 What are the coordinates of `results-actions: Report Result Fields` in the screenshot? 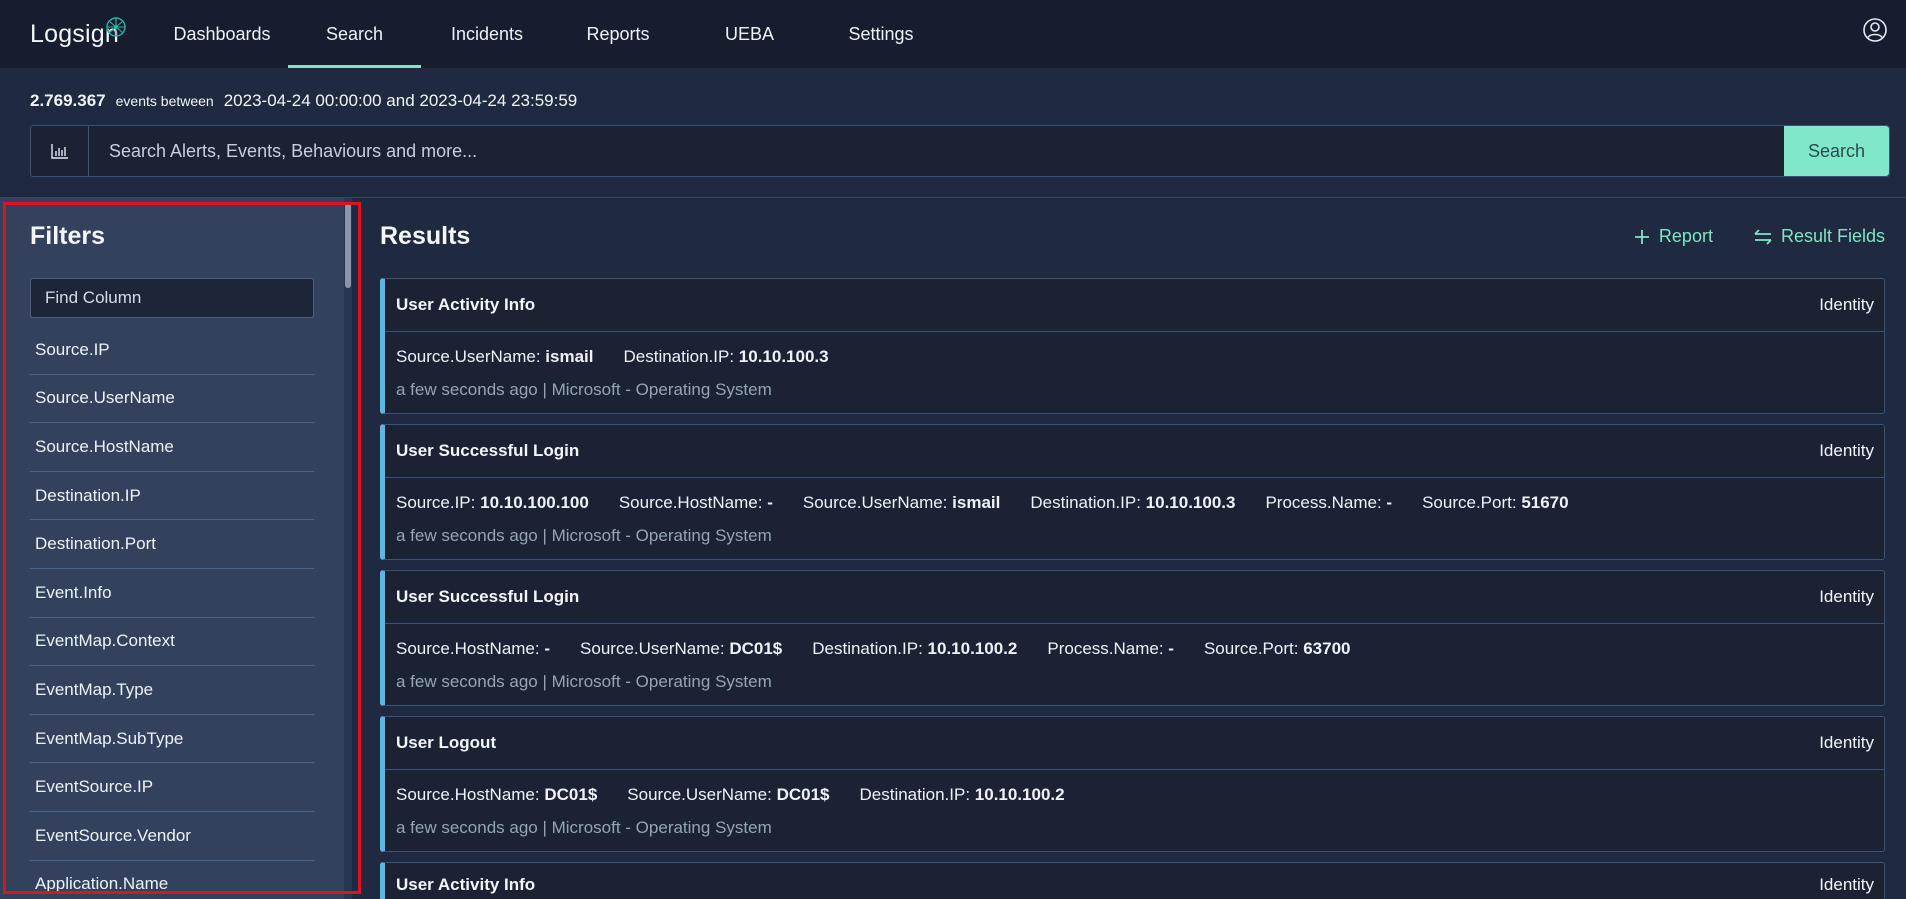 It's located at (1759, 236).